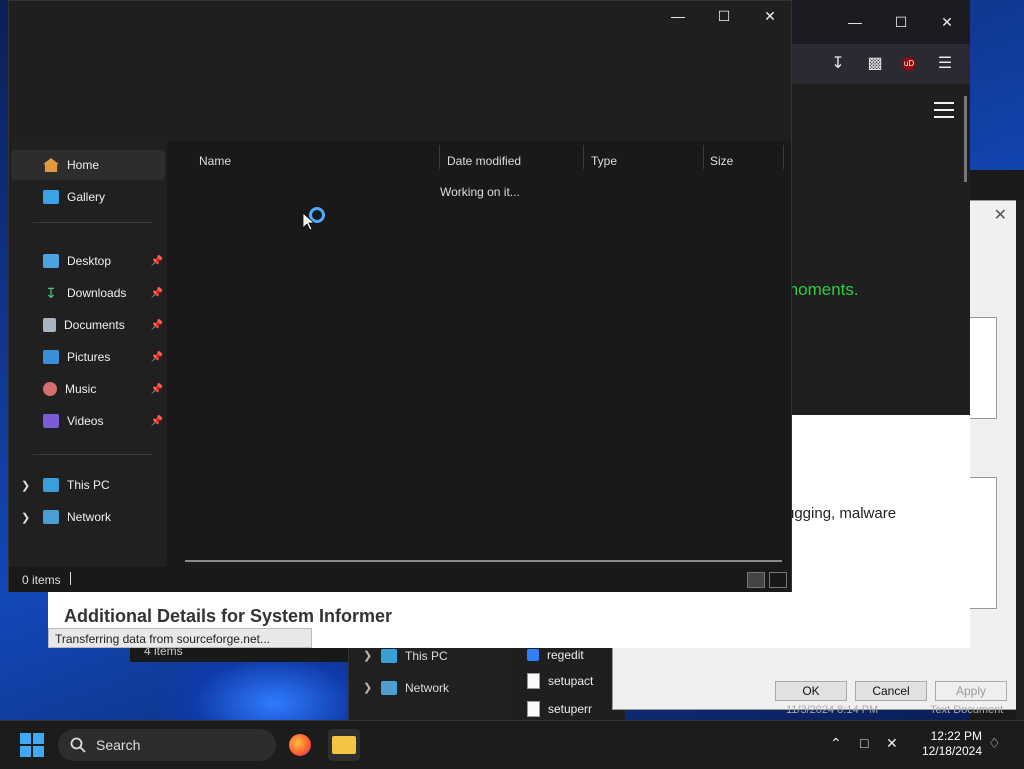 The height and width of the screenshot is (769, 1024). What do you see at coordinates (944, 110) in the screenshot?
I see `page-menu-icon` at bounding box center [944, 110].